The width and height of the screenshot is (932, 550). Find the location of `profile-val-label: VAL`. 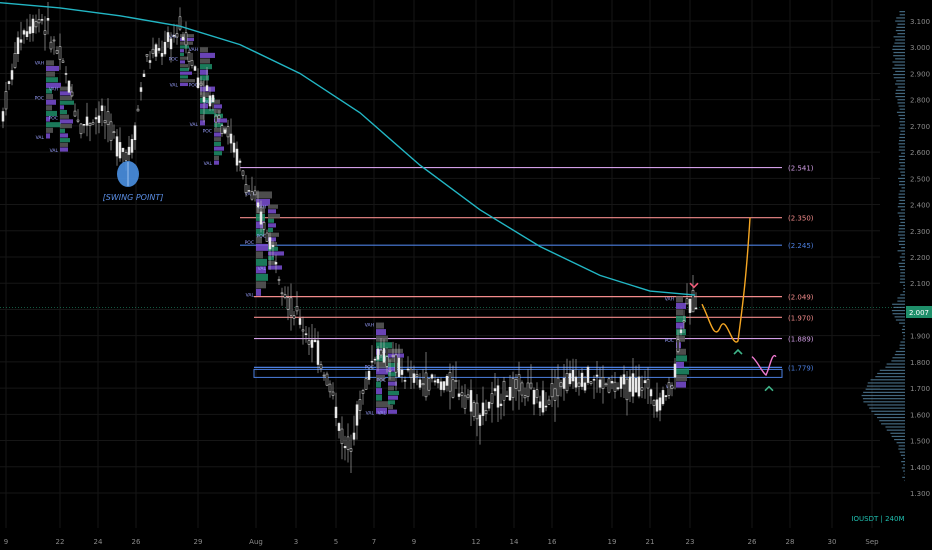

profile-val-label: VAL is located at coordinates (54, 151).